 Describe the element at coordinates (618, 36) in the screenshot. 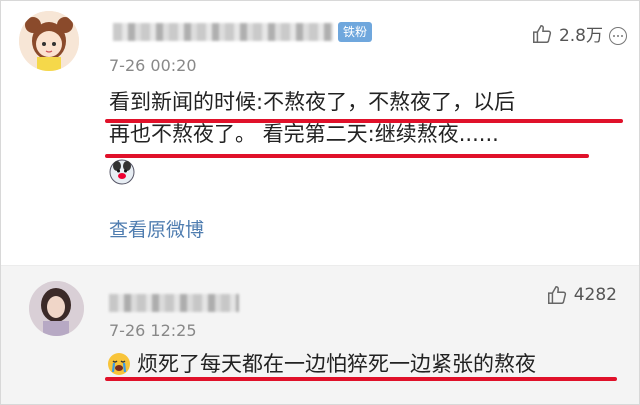

I see `more-icon` at that location.